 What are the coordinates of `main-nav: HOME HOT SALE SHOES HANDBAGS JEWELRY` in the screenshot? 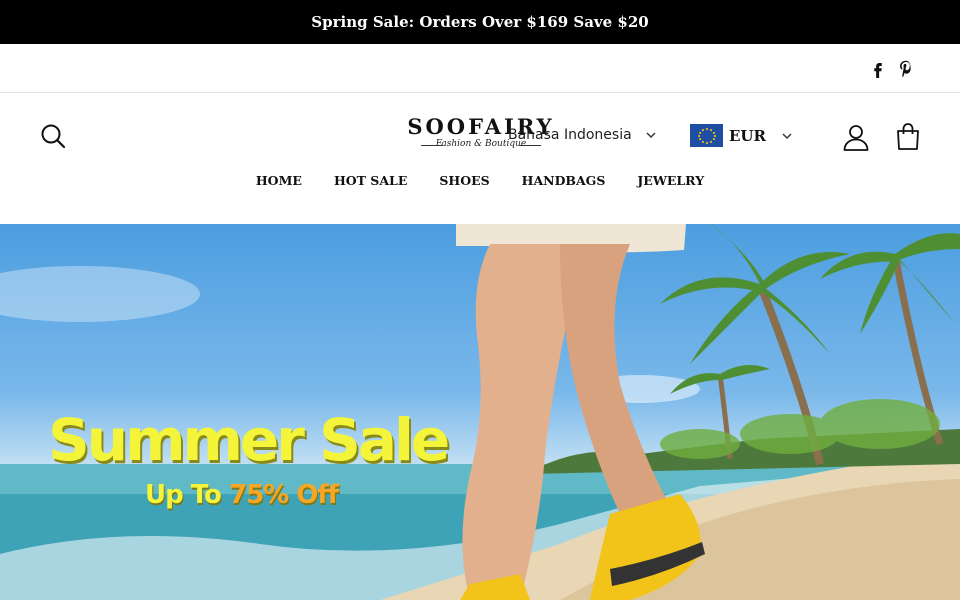 It's located at (480, 180).